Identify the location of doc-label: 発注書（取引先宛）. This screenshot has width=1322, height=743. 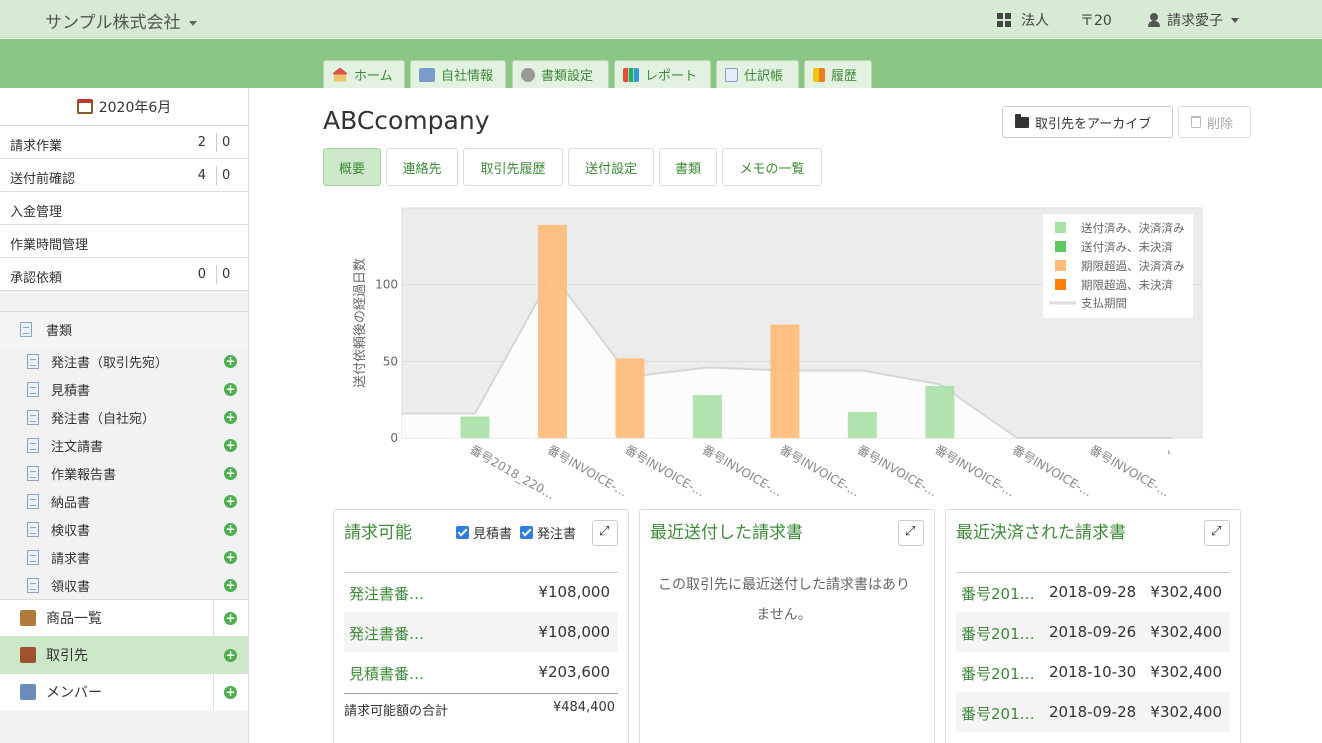
(110, 363).